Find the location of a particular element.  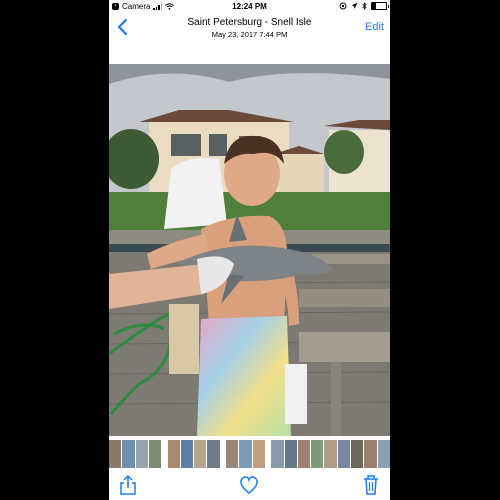

heart-icon is located at coordinates (249, 485).